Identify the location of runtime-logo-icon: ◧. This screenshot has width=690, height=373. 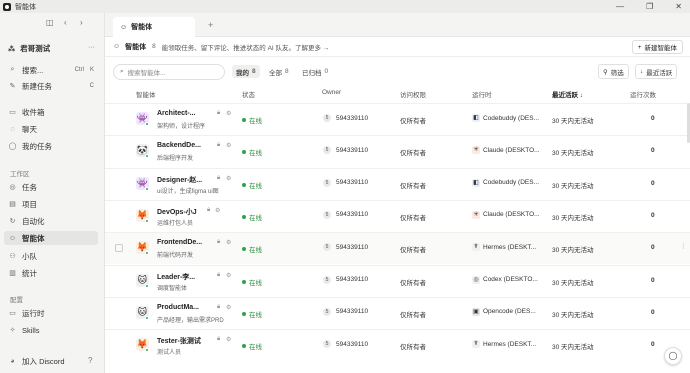
(476, 182).